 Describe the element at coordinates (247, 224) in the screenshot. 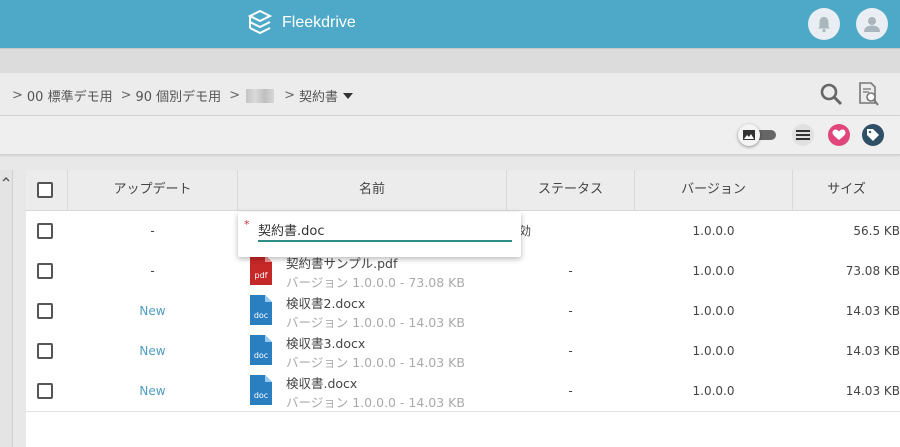

I see `required-mark: *` at that location.